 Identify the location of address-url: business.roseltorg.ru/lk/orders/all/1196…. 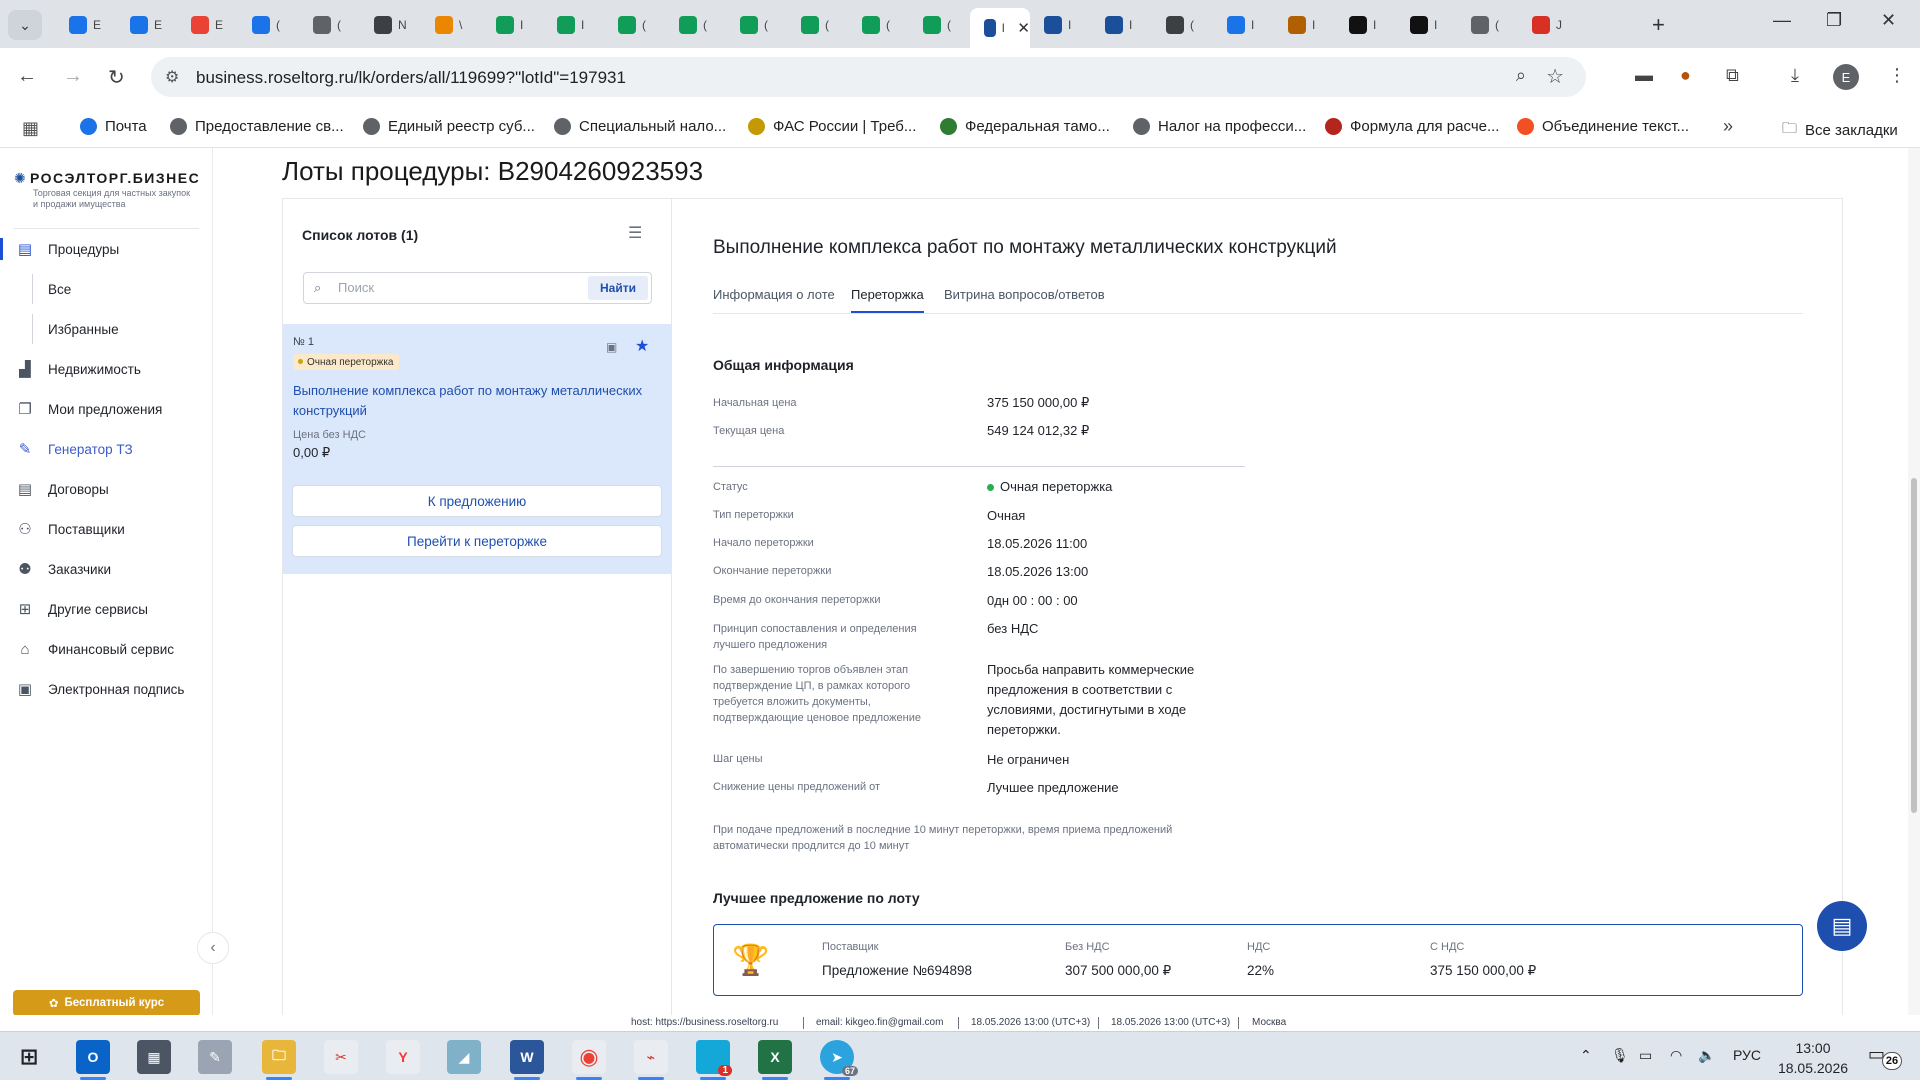
(411, 78).